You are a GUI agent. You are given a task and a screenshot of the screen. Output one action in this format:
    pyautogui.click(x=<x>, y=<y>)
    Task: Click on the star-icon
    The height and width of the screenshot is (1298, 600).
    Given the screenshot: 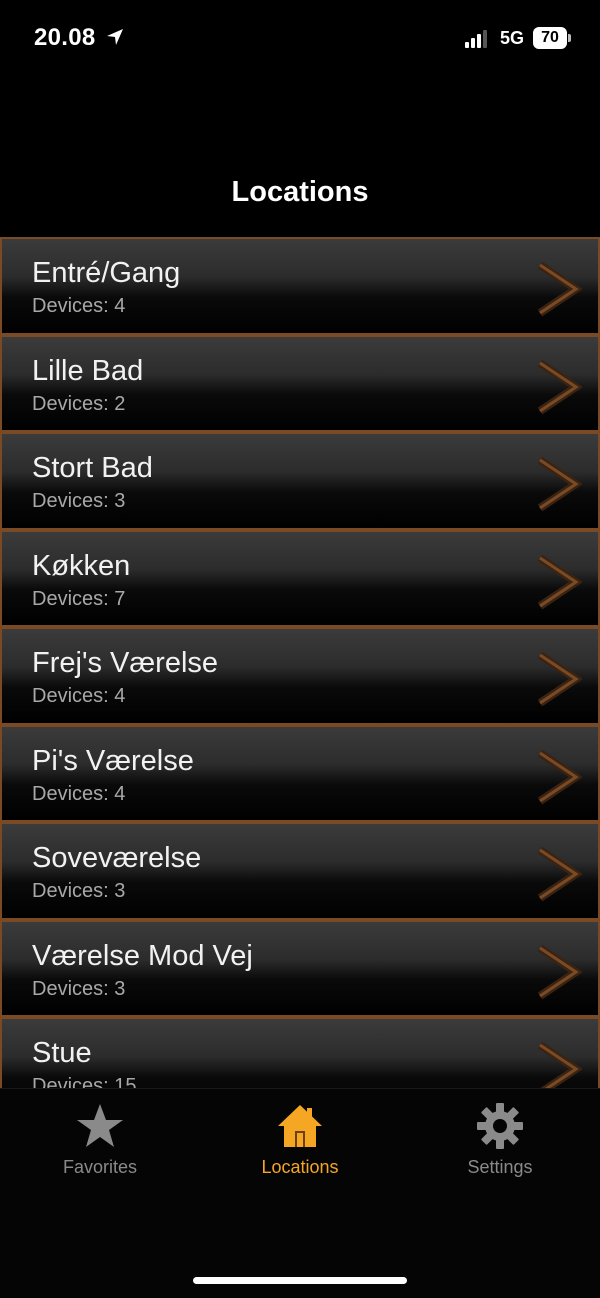 What is the action you would take?
    pyautogui.click(x=100, y=1125)
    